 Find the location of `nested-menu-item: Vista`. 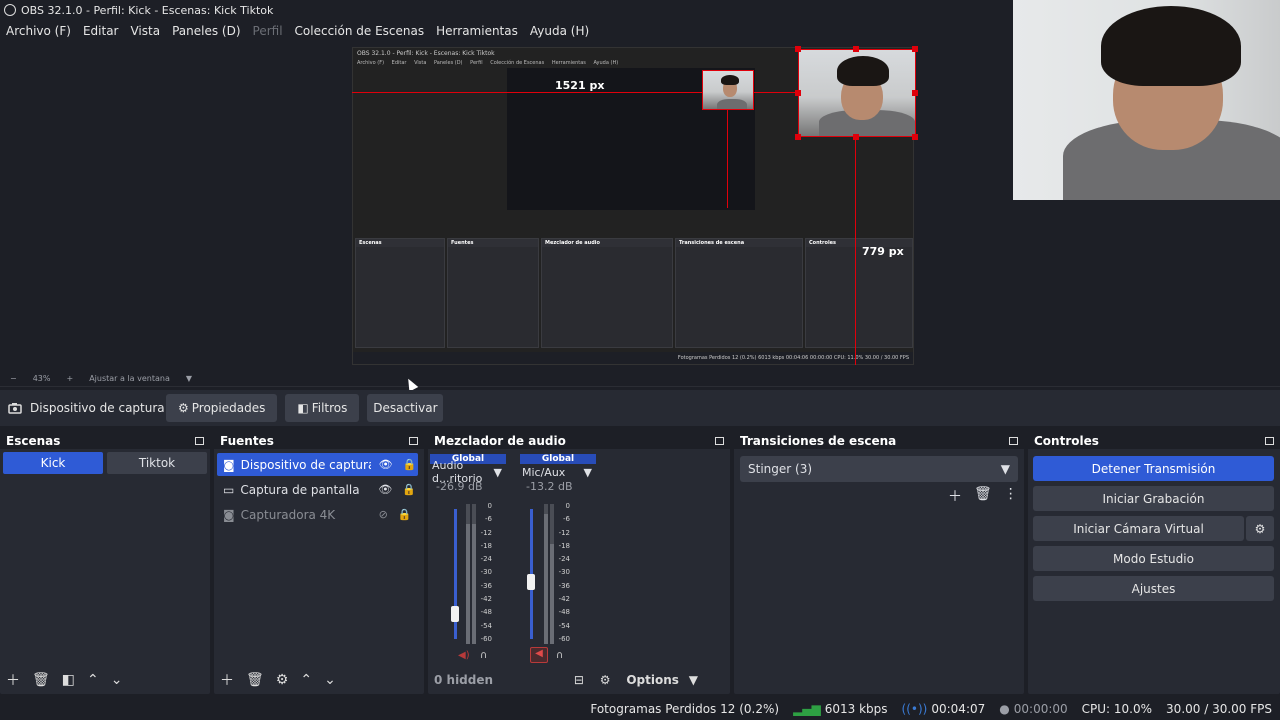

nested-menu-item: Vista is located at coordinates (420, 63).